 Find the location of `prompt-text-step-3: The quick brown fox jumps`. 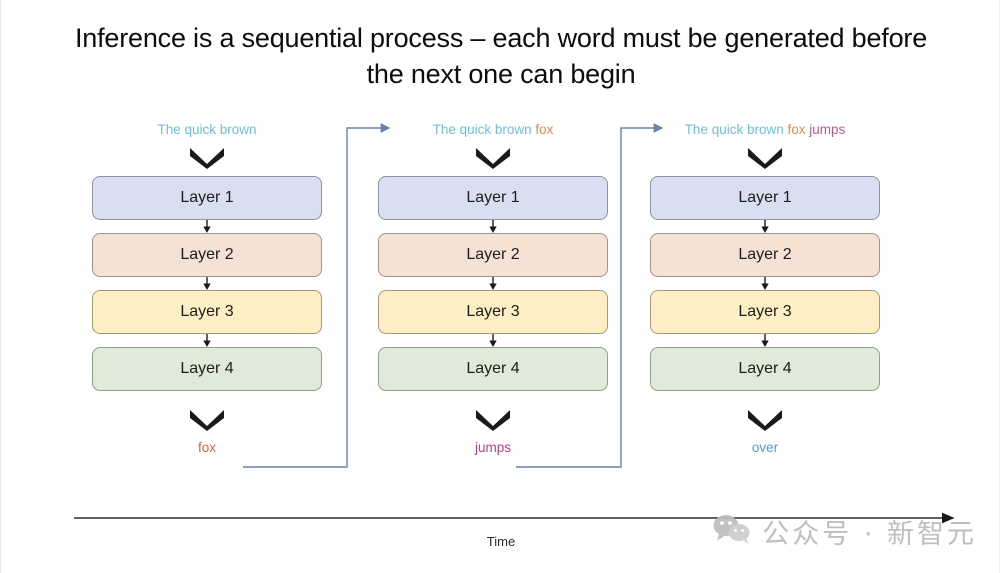

prompt-text-step-3: The quick brown fox jumps is located at coordinates (765, 130).